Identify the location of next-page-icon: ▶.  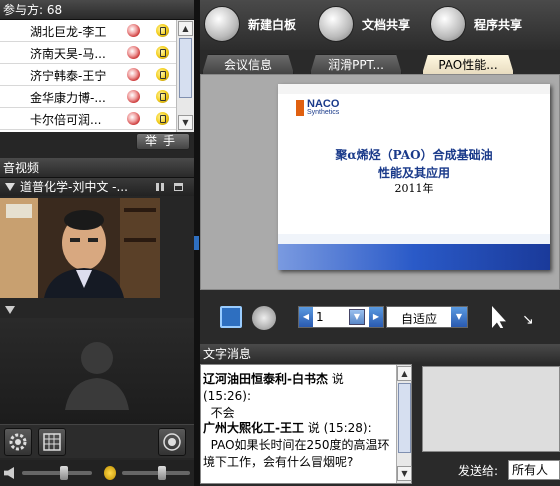
(376, 317).